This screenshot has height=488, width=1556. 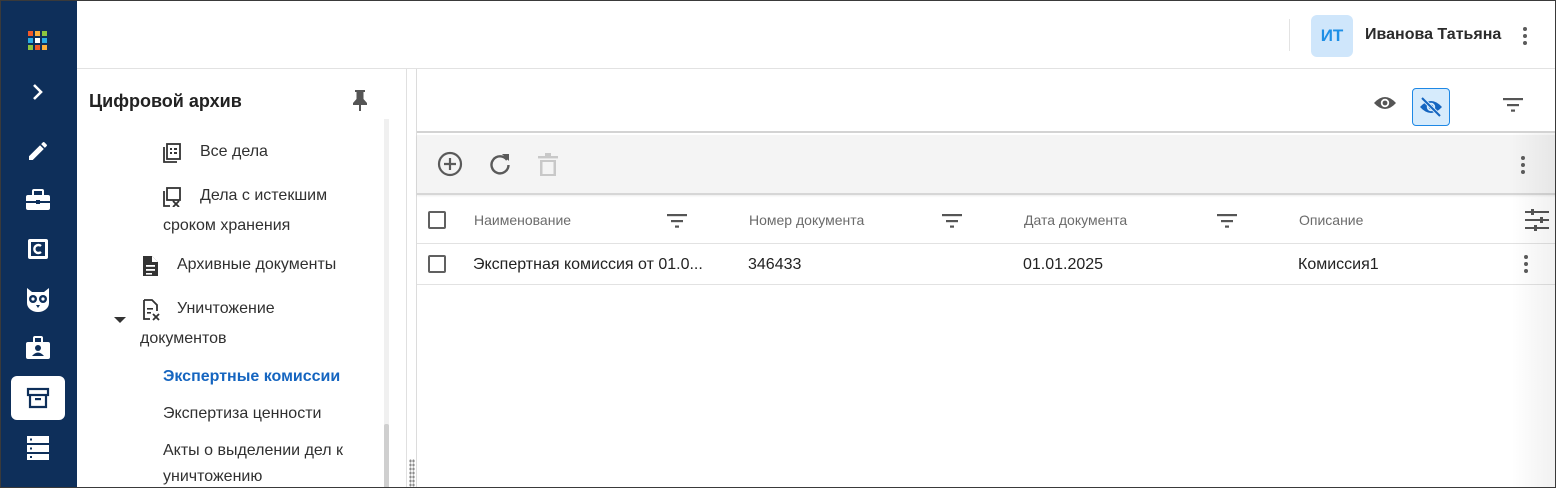 I want to click on delete-icon, so click(x=548, y=167).